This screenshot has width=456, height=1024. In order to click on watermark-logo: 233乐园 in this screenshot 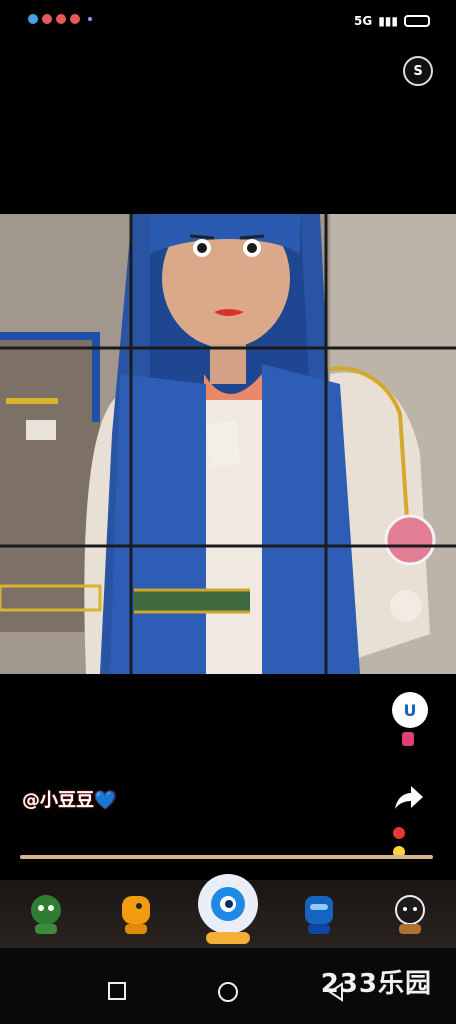, I will do `click(376, 984)`.